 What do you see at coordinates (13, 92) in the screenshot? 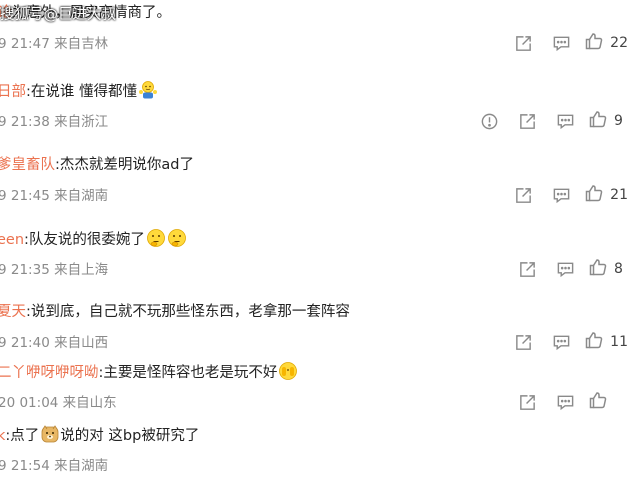
I see `comment-username: 日部` at bounding box center [13, 92].